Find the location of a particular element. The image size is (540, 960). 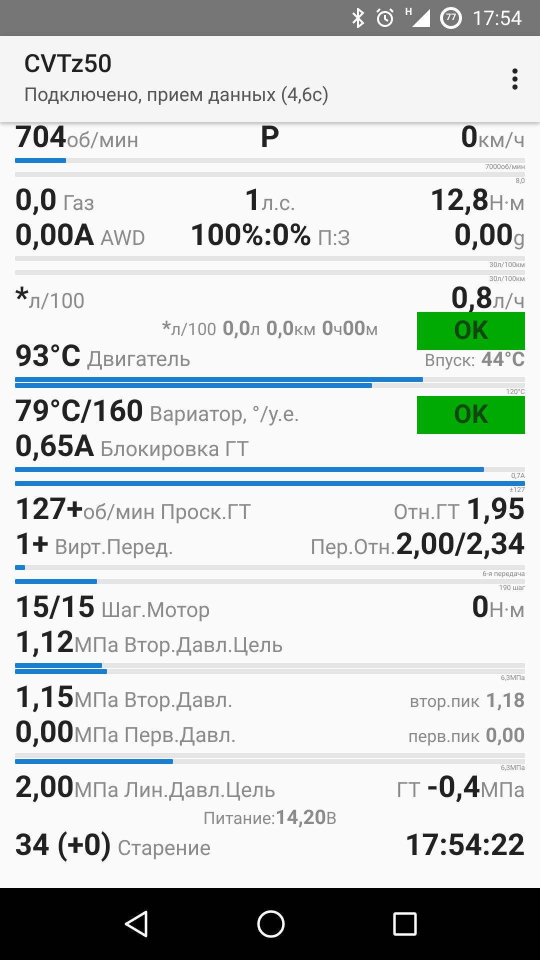

back-button is located at coordinates (136, 924).